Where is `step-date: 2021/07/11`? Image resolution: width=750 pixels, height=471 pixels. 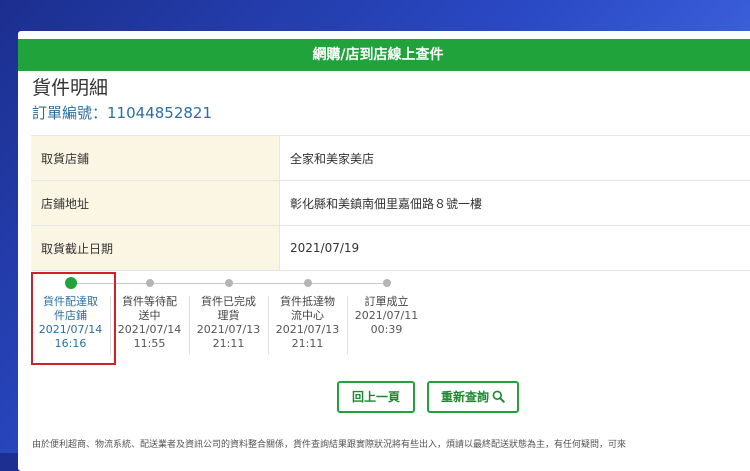 step-date: 2021/07/11 is located at coordinates (386, 316).